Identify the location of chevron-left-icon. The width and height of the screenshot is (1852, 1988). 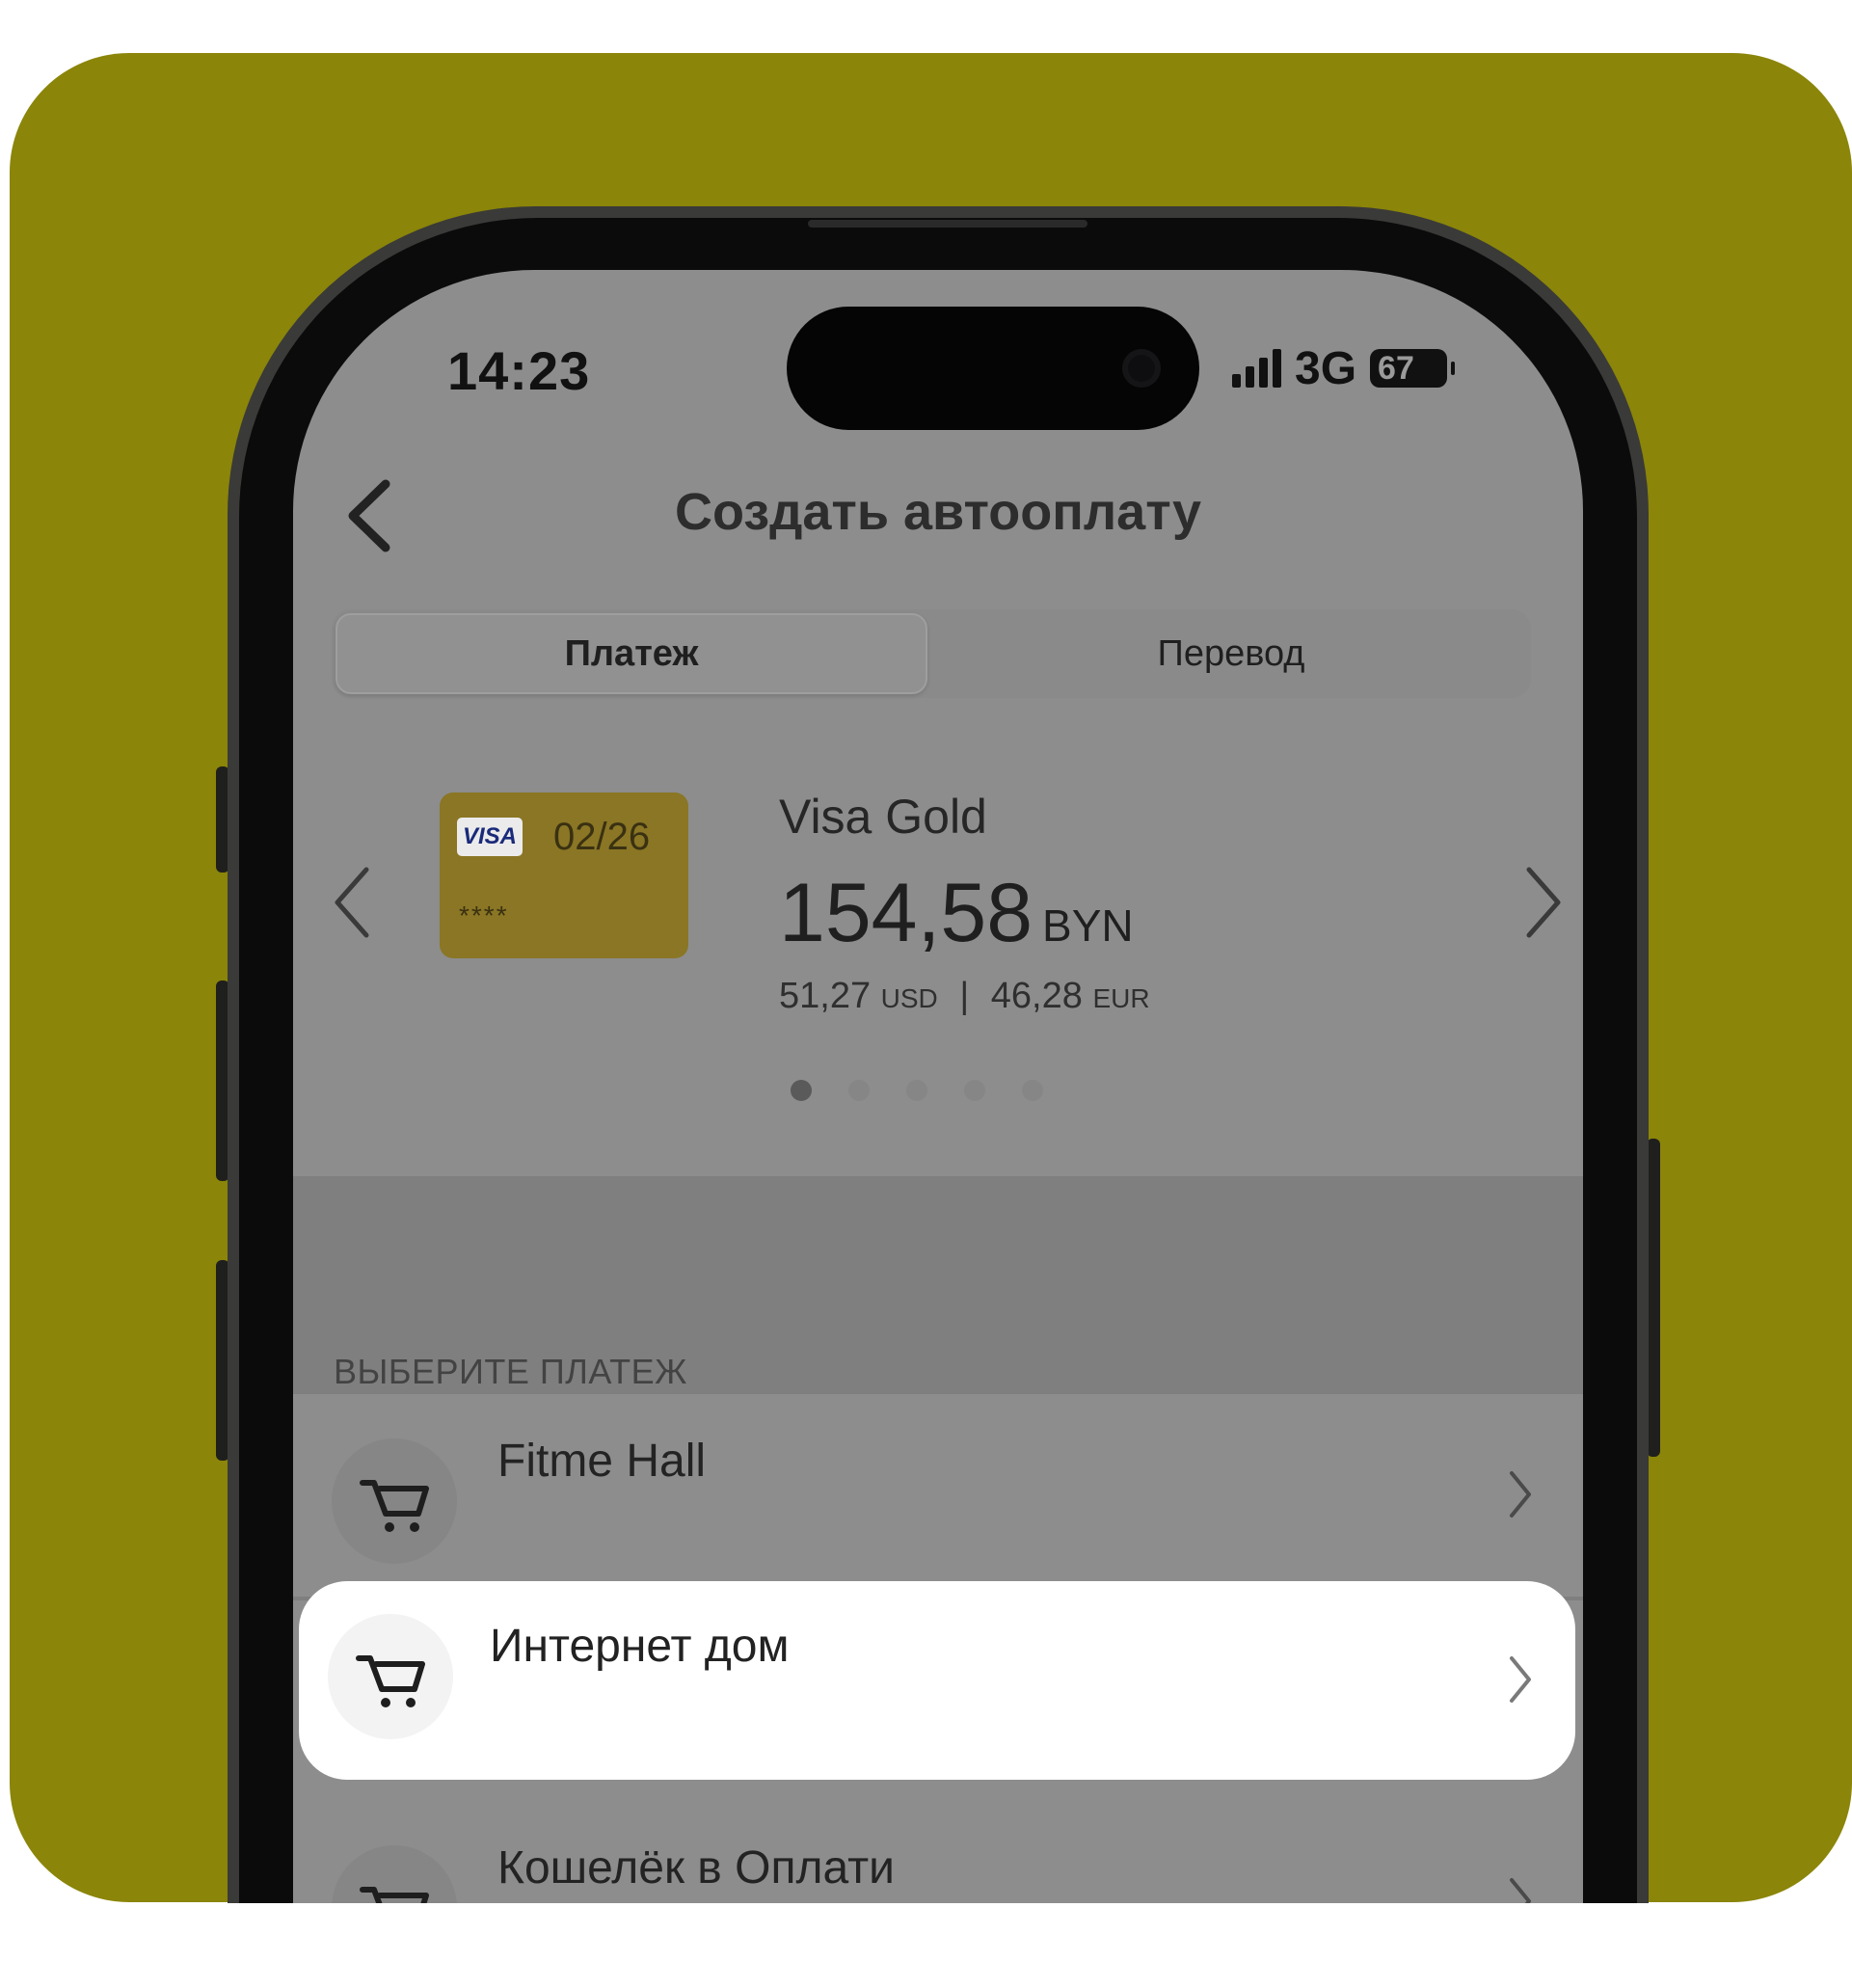
(352, 902).